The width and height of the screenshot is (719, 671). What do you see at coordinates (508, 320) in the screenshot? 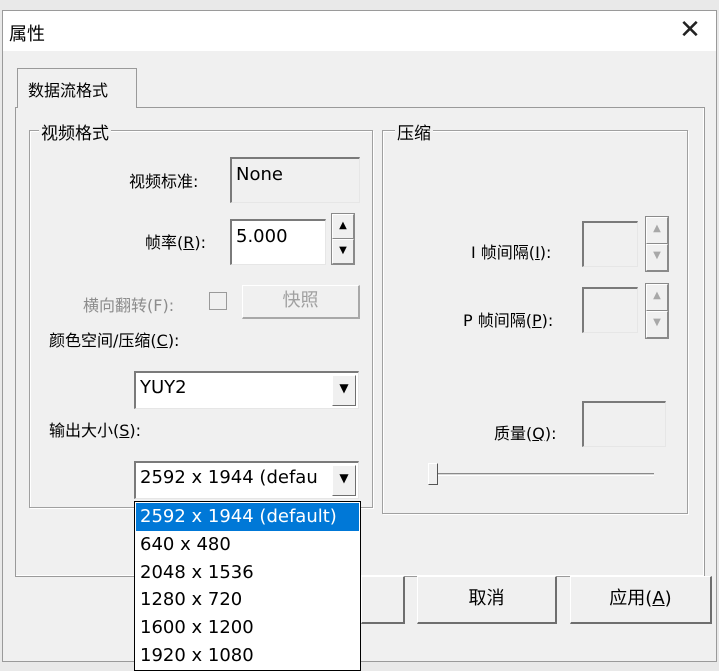
I see `pframe-interval-label: P 帧间隔(P):` at bounding box center [508, 320].